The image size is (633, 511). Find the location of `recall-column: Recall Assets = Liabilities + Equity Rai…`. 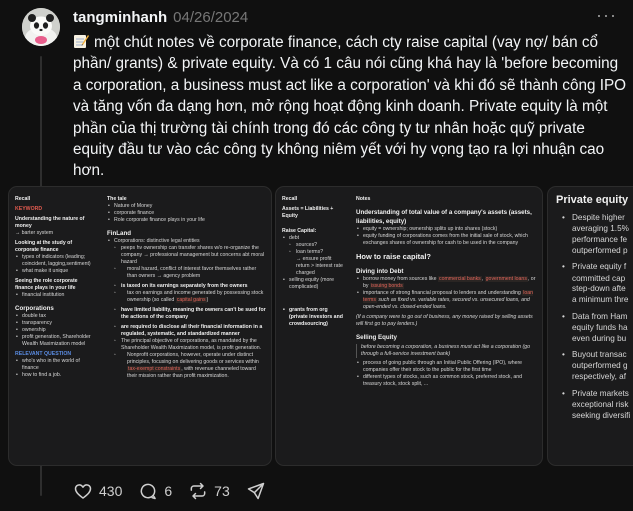

recall-column: Recall Assets = Liabilities + Equity Rai… is located at coordinates (314, 260).